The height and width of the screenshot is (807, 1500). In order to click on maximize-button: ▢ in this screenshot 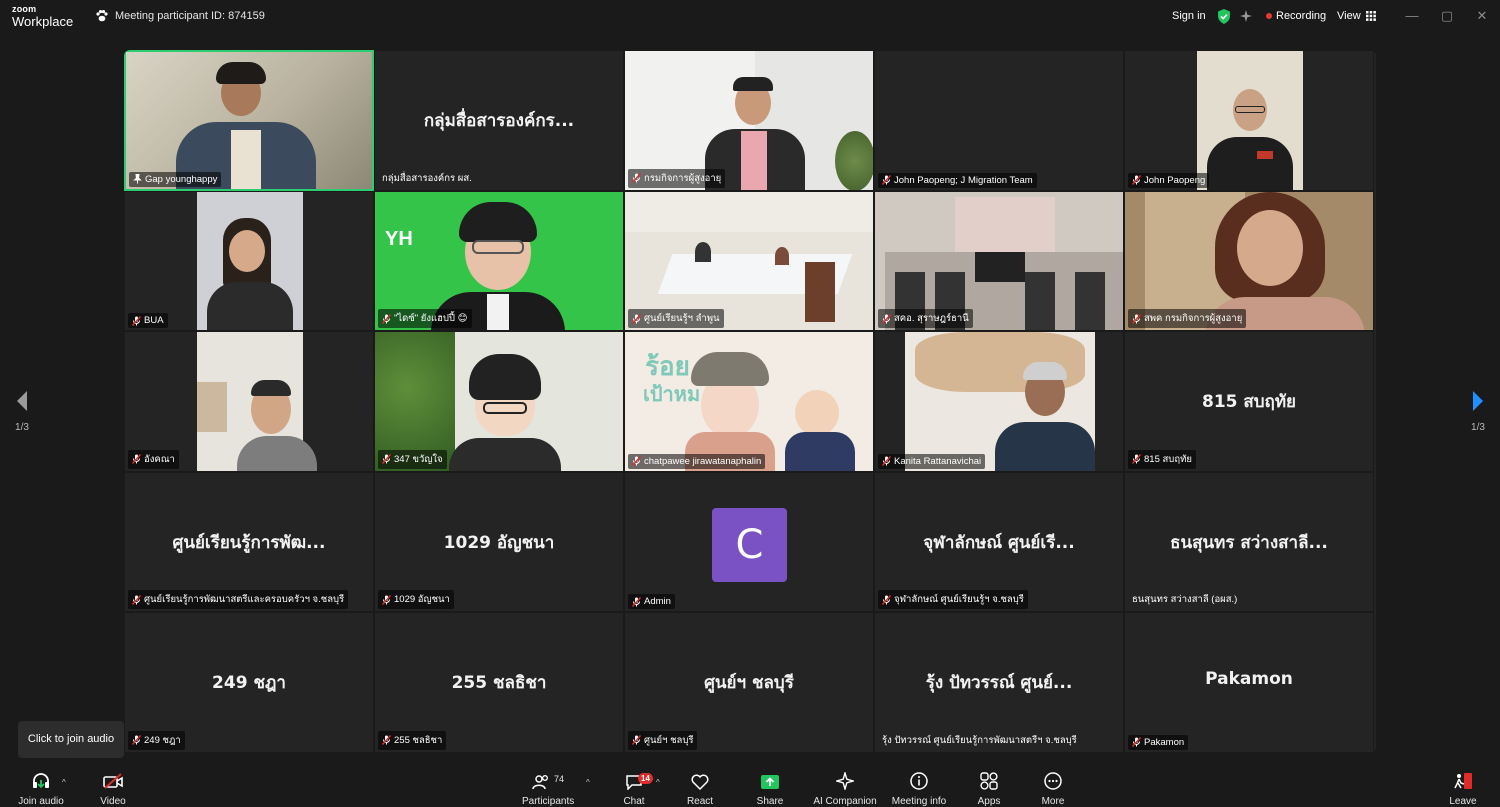, I will do `click(1447, 16)`.